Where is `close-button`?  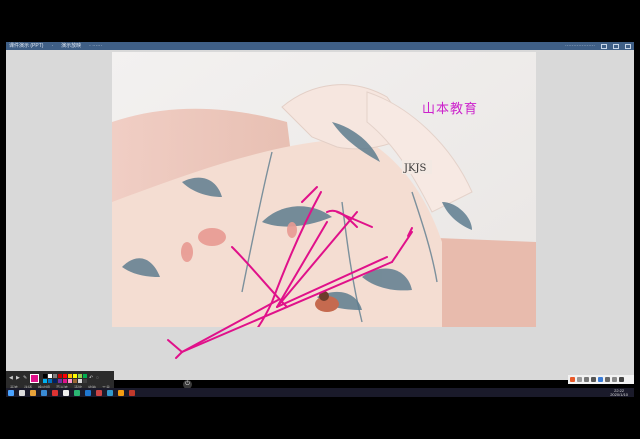
close-button is located at coordinates (628, 46).